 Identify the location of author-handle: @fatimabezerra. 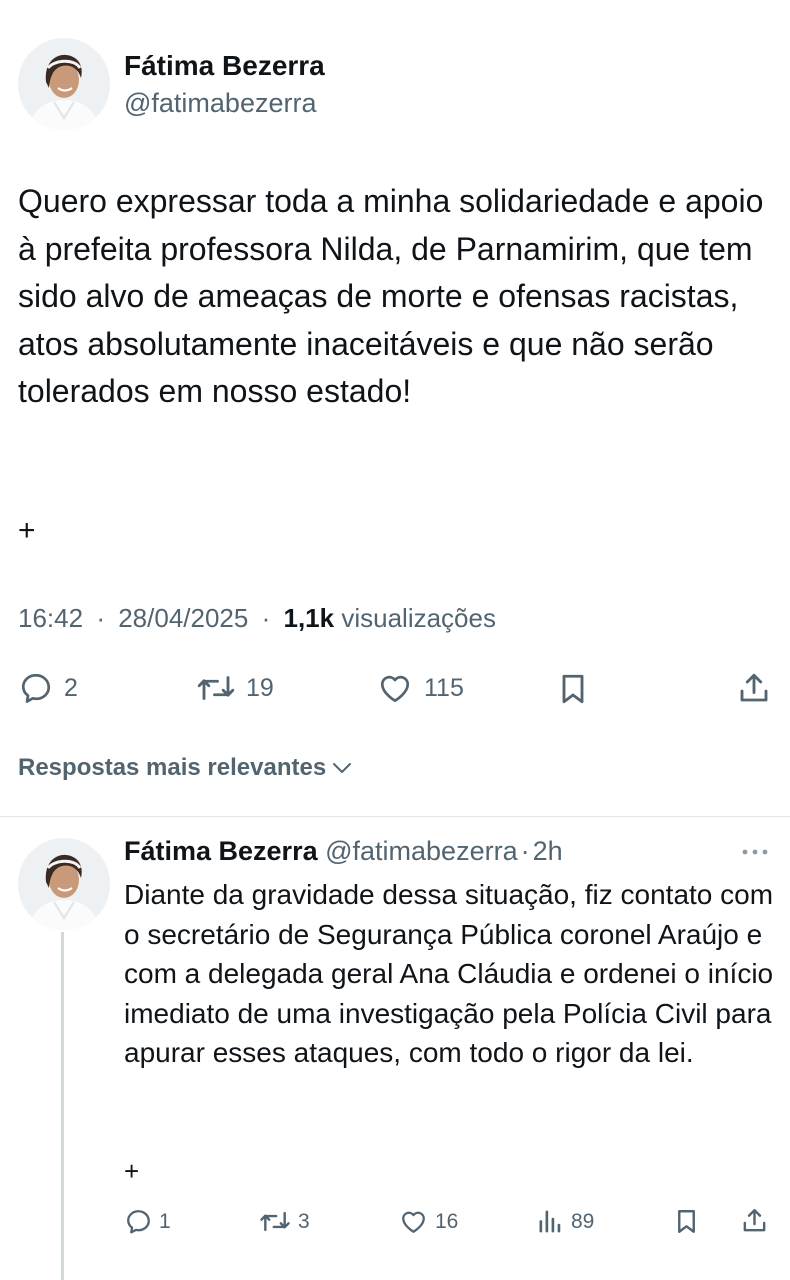
(220, 103).